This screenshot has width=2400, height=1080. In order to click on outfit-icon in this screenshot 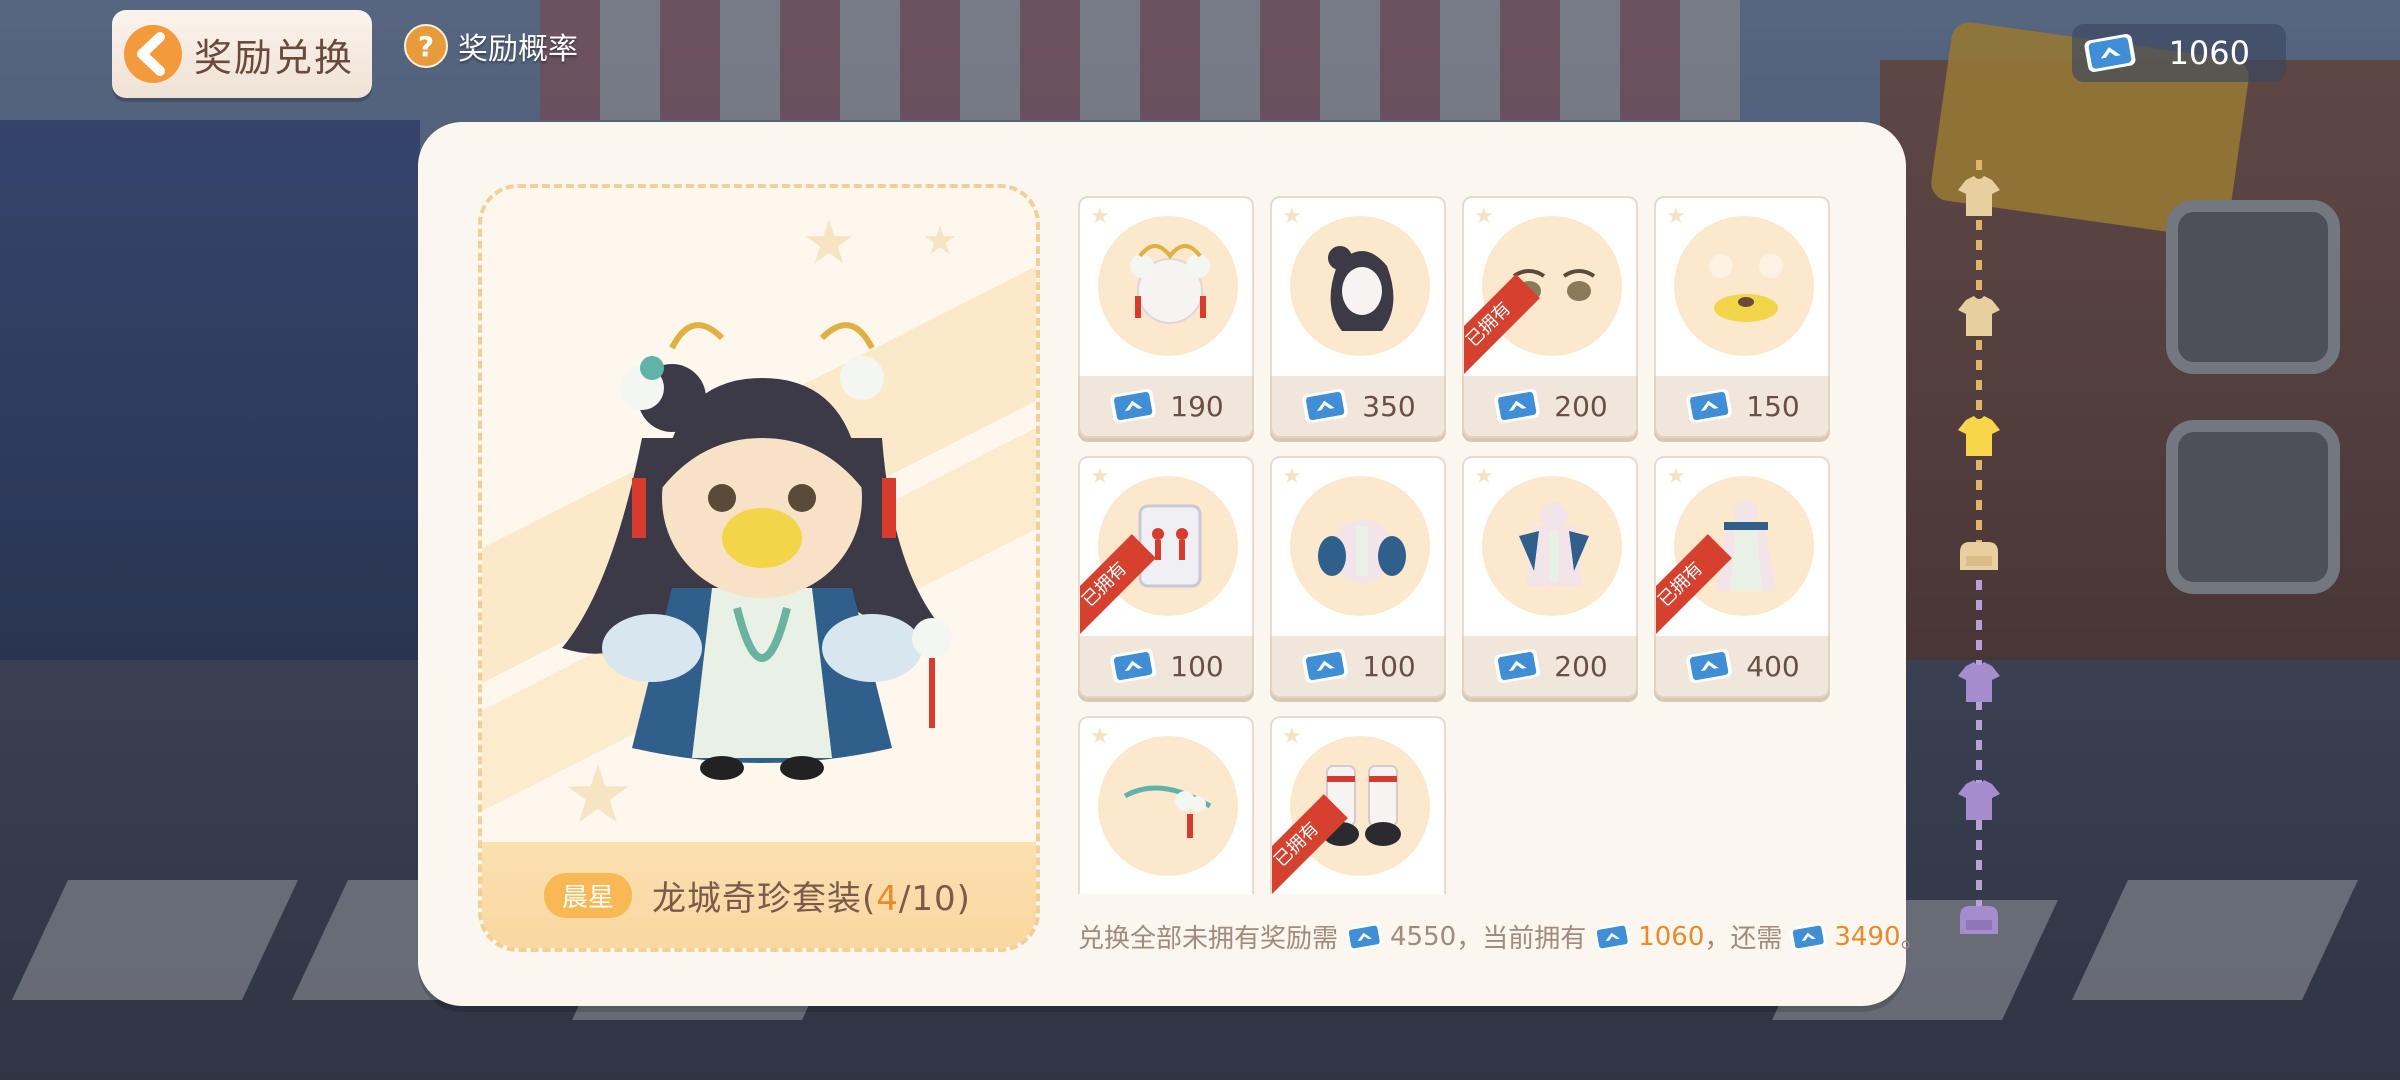, I will do `click(1554, 544)`.